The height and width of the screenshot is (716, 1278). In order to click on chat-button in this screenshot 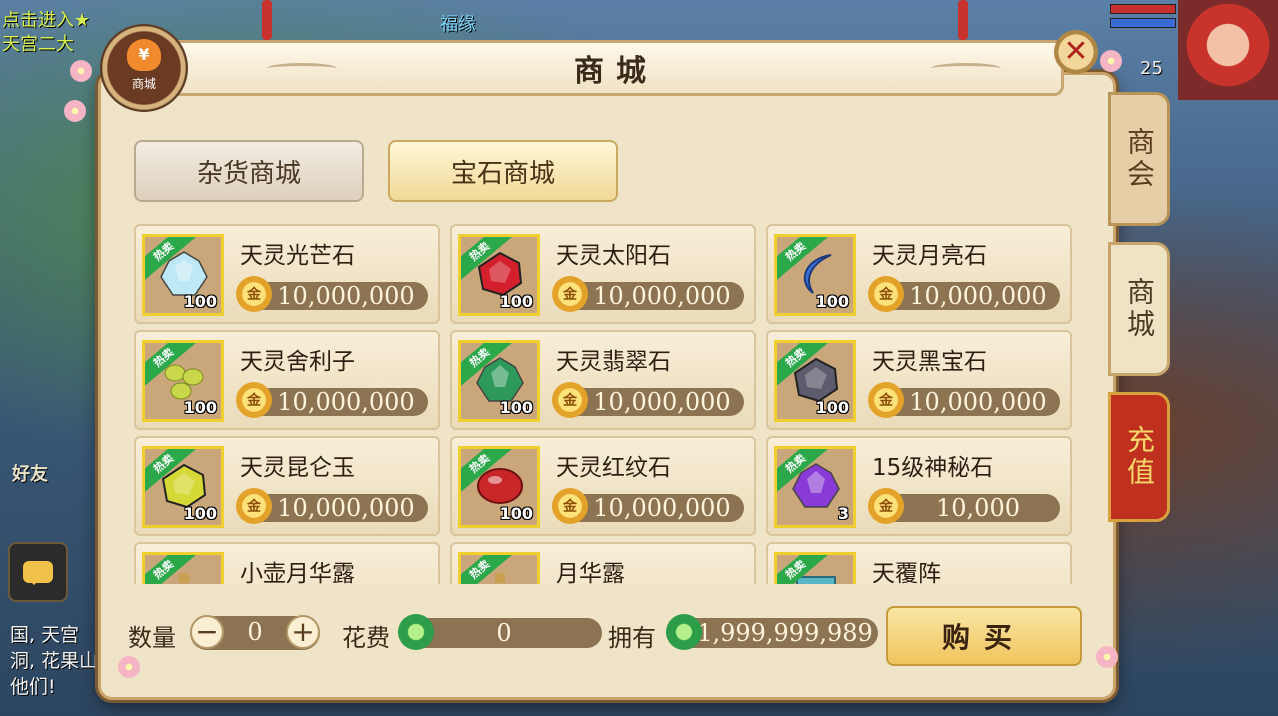, I will do `click(38, 572)`.